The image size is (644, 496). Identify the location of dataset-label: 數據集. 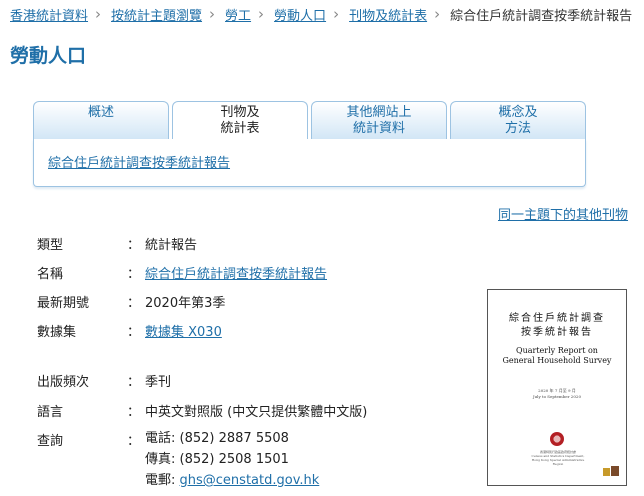
(57, 332).